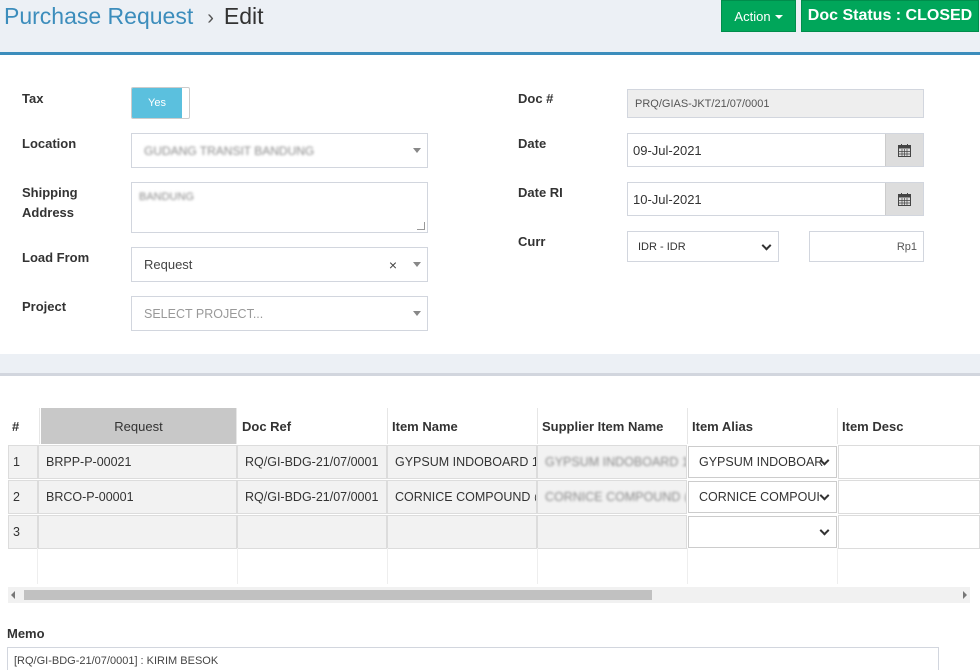 This screenshot has width=980, height=670. I want to click on doc-number-field: PRQ/GIAS-JKT/21/07/0001, so click(775, 103).